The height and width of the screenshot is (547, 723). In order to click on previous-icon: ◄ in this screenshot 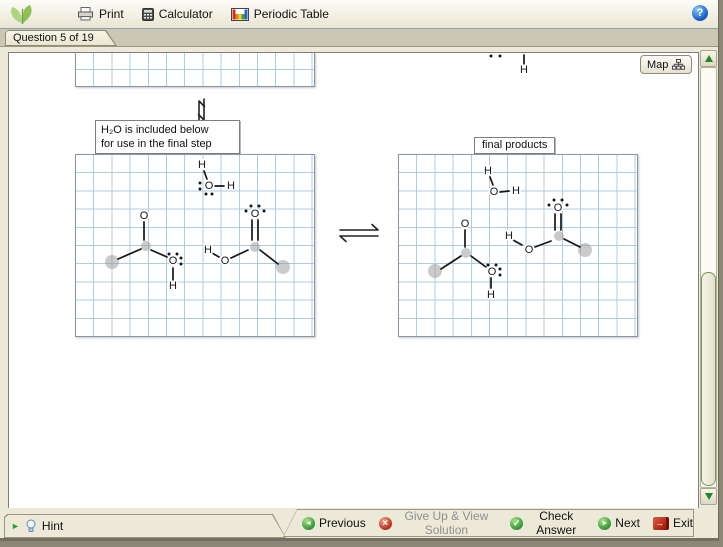, I will do `click(308, 523)`.